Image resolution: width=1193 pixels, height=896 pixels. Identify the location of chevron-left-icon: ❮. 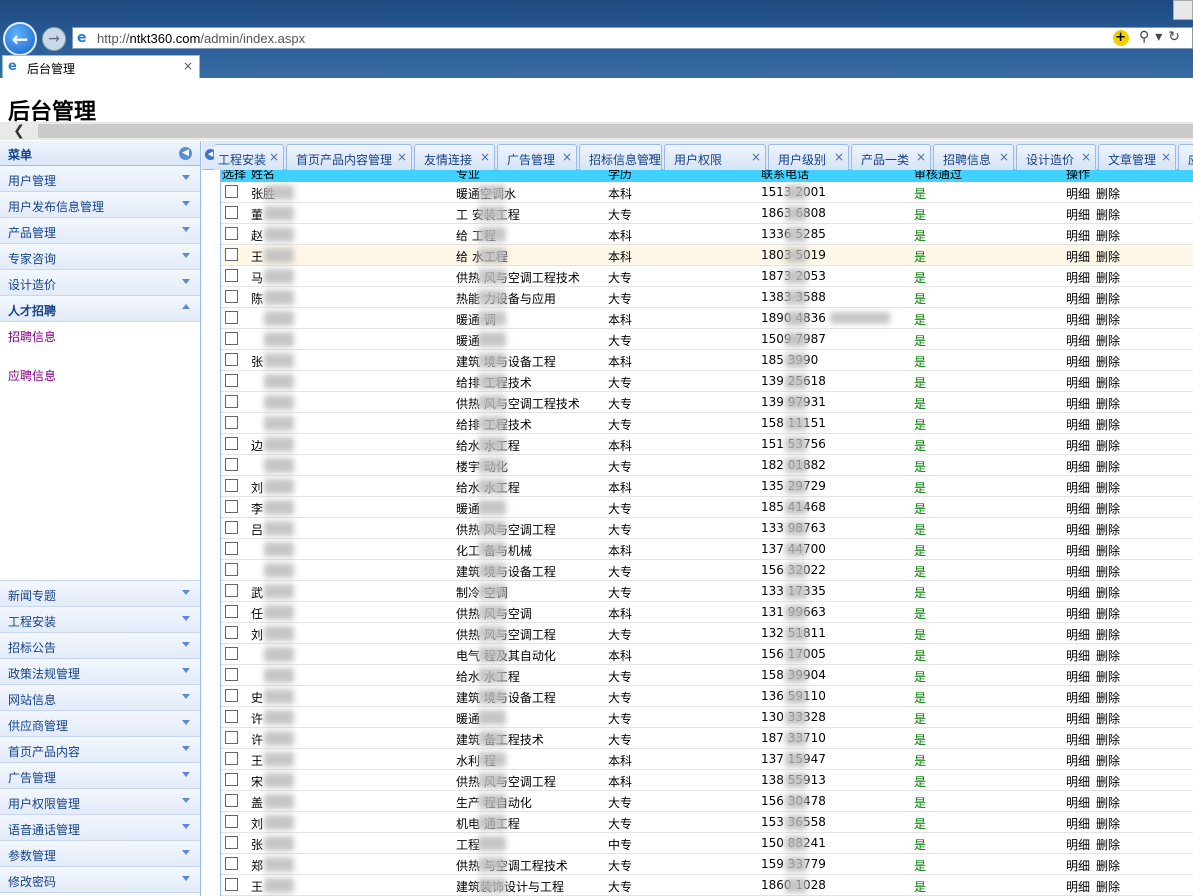
(19, 131).